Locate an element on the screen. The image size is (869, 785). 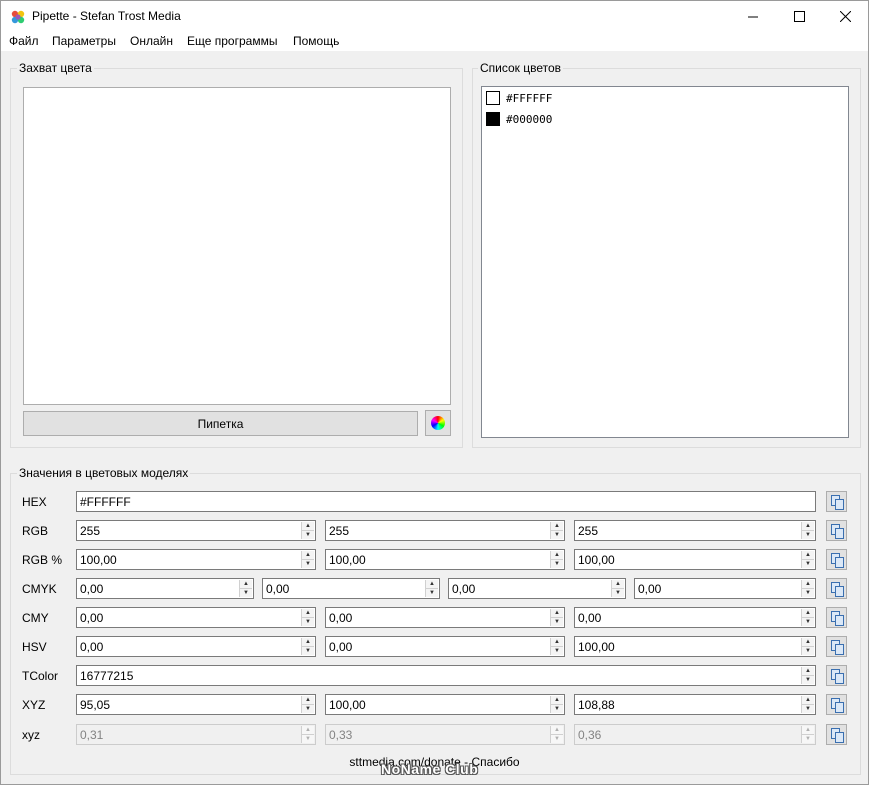
rgb-pct-b-spinbox: 100,00 ▲ ▼ is located at coordinates (695, 559).